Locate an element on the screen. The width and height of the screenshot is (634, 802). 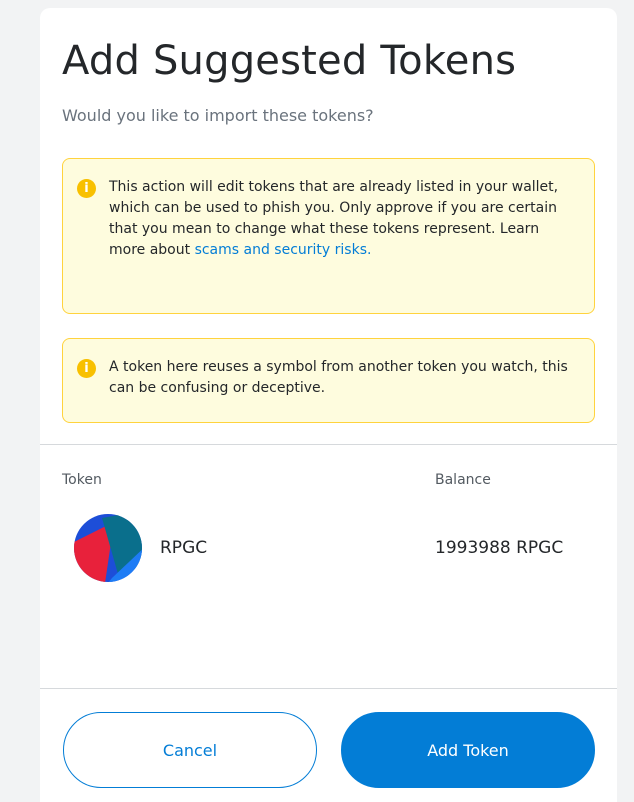
token-row: RPGC 1993988 RPGC is located at coordinates (328, 546).